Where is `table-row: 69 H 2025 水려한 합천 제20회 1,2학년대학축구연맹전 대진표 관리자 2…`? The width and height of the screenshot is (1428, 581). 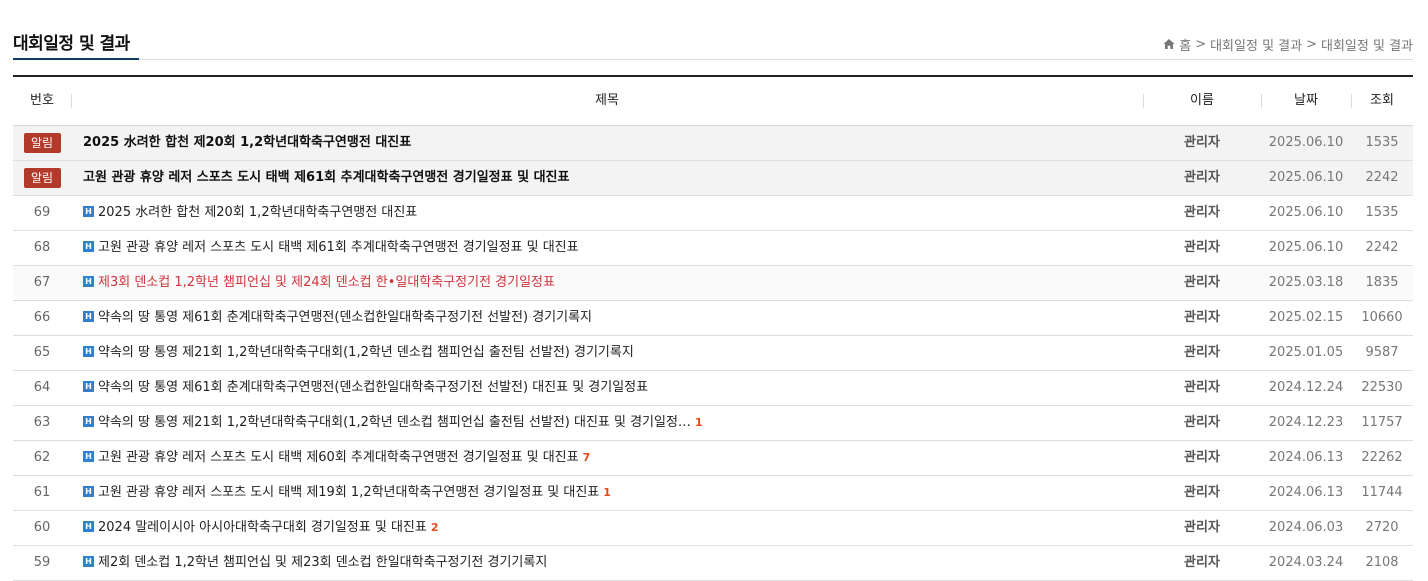
table-row: 69 H 2025 水려한 합천 제20회 1,2학년대학축구연맹전 대진표 관리자 2… is located at coordinates (713, 213).